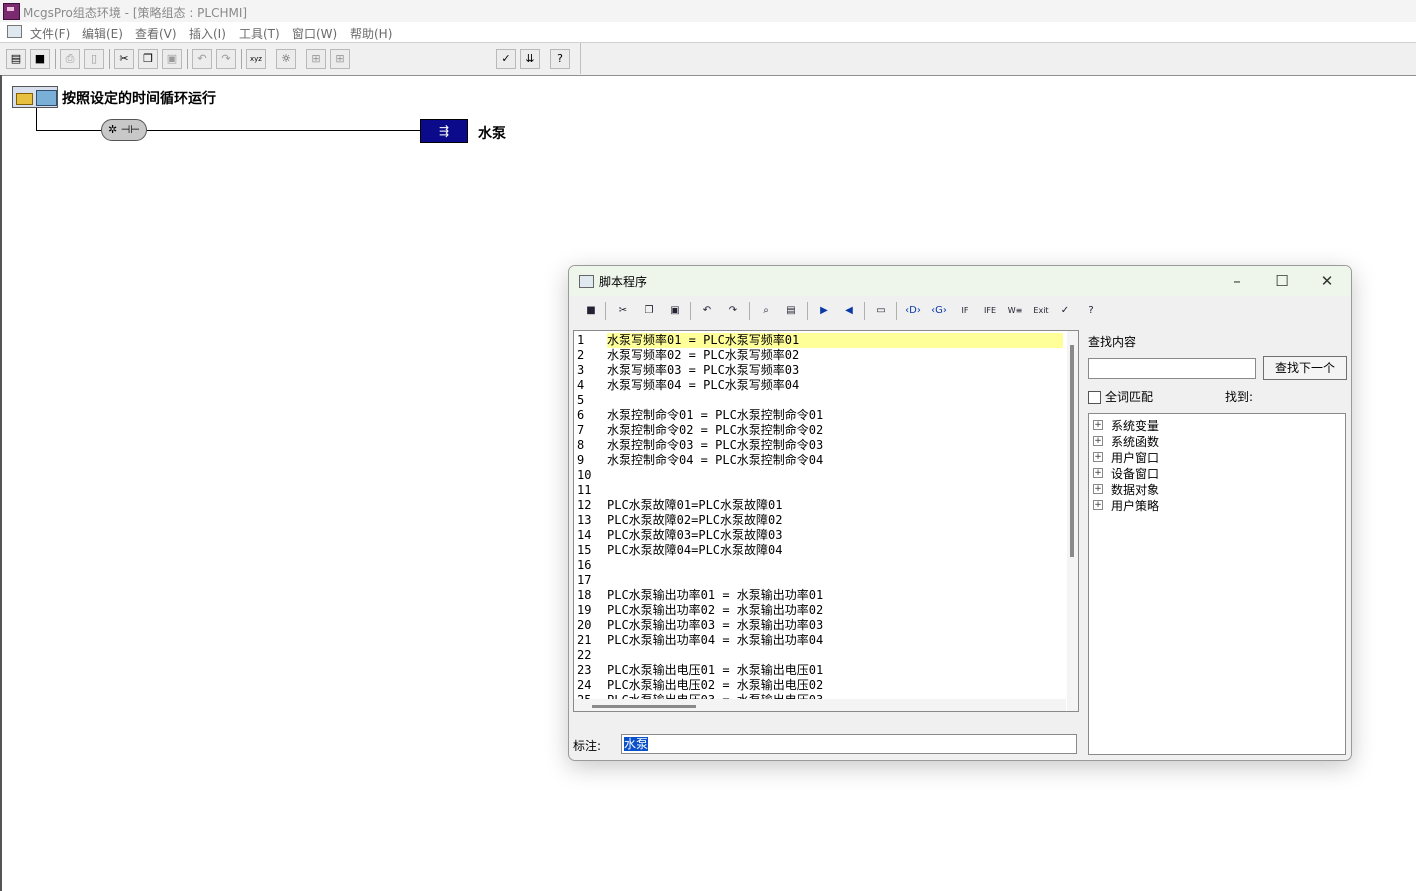 Image resolution: width=1416 pixels, height=891 pixels. I want to click on code-line: 1 水泵写频率01 = PLC水泵写频率01, so click(819, 340).